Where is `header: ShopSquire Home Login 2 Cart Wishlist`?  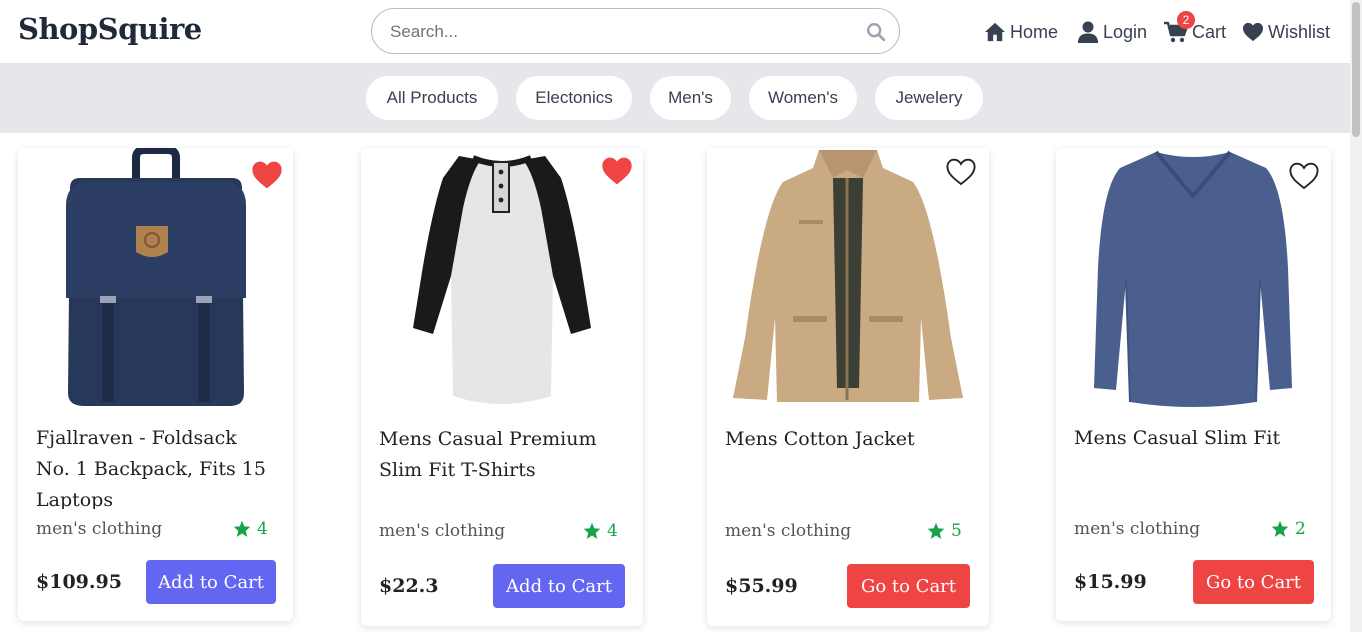 header: ShopSquire Home Login 2 Cart Wishlist is located at coordinates (675, 31).